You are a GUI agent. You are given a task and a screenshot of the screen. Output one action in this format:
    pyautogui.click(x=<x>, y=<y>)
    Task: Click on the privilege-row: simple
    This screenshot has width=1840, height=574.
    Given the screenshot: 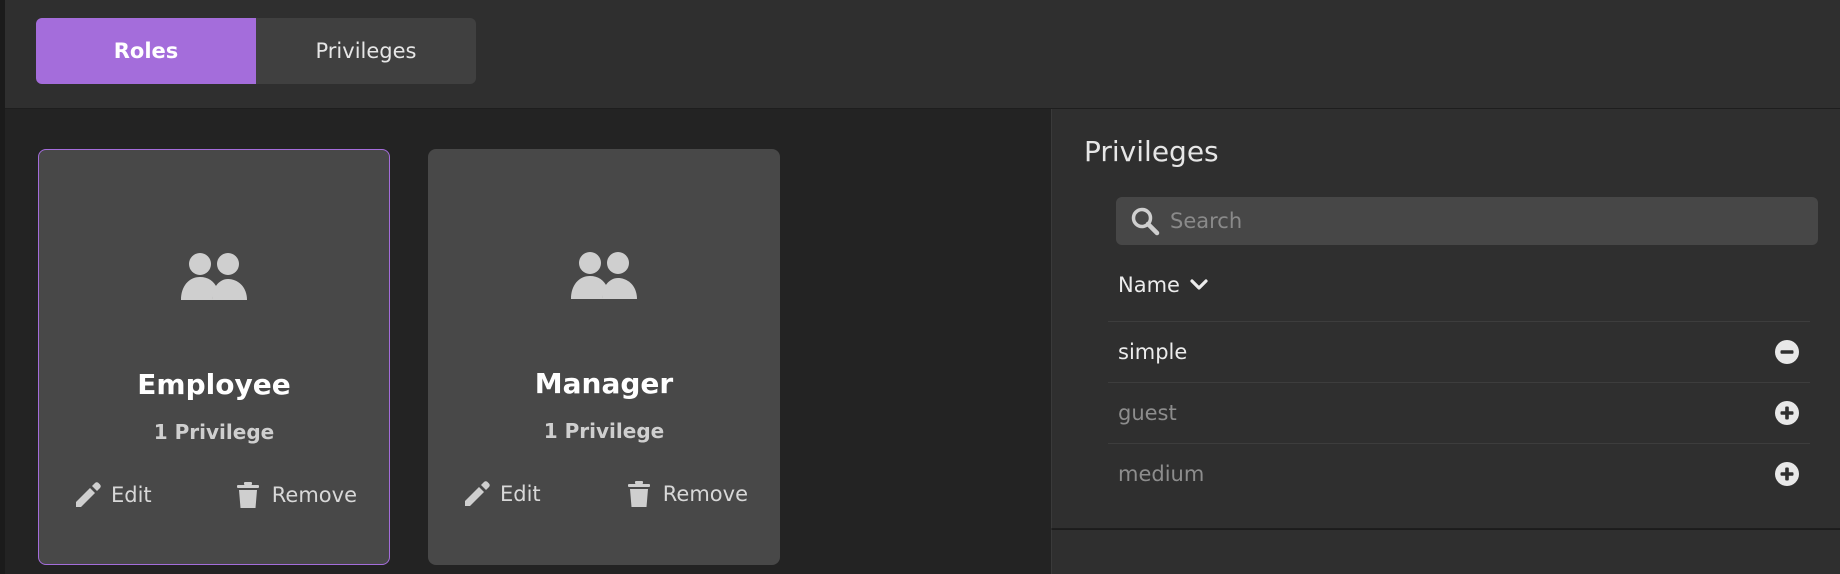 What is the action you would take?
    pyautogui.click(x=1459, y=351)
    